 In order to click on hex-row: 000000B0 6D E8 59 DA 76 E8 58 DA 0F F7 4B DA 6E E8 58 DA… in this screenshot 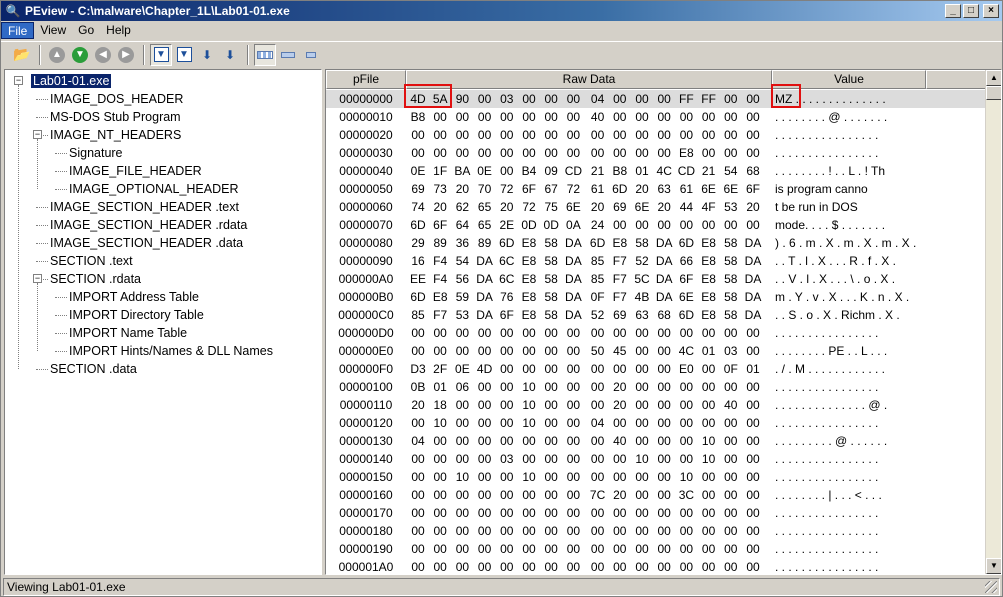, I will do `click(656, 297)`.